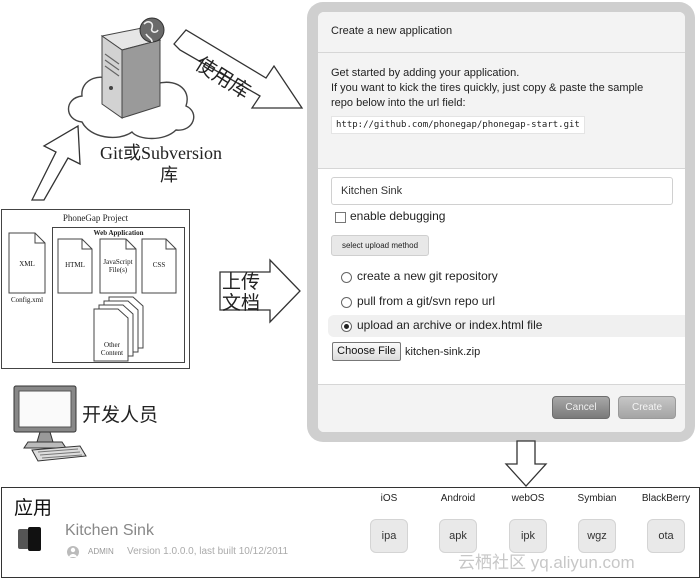  I want to click on config-file-label: Config.xml, so click(27, 300).